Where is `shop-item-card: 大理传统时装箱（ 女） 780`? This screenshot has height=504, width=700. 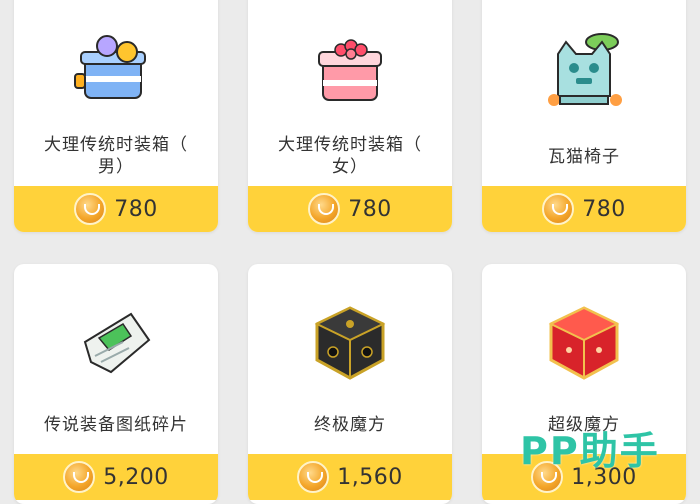
shop-item-card: 大理传统时装箱（ 女） 780 is located at coordinates (350, 116).